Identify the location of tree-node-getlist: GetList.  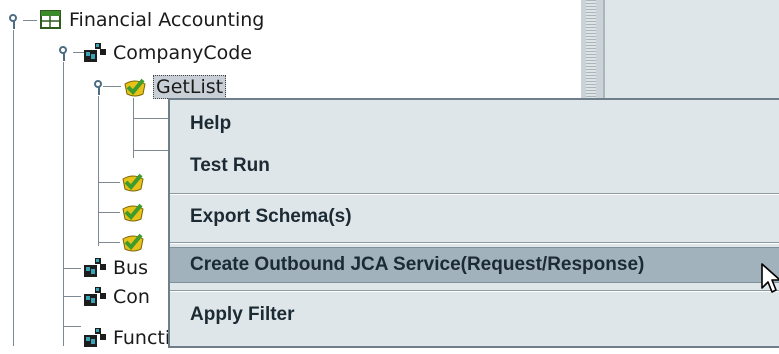
(175, 87).